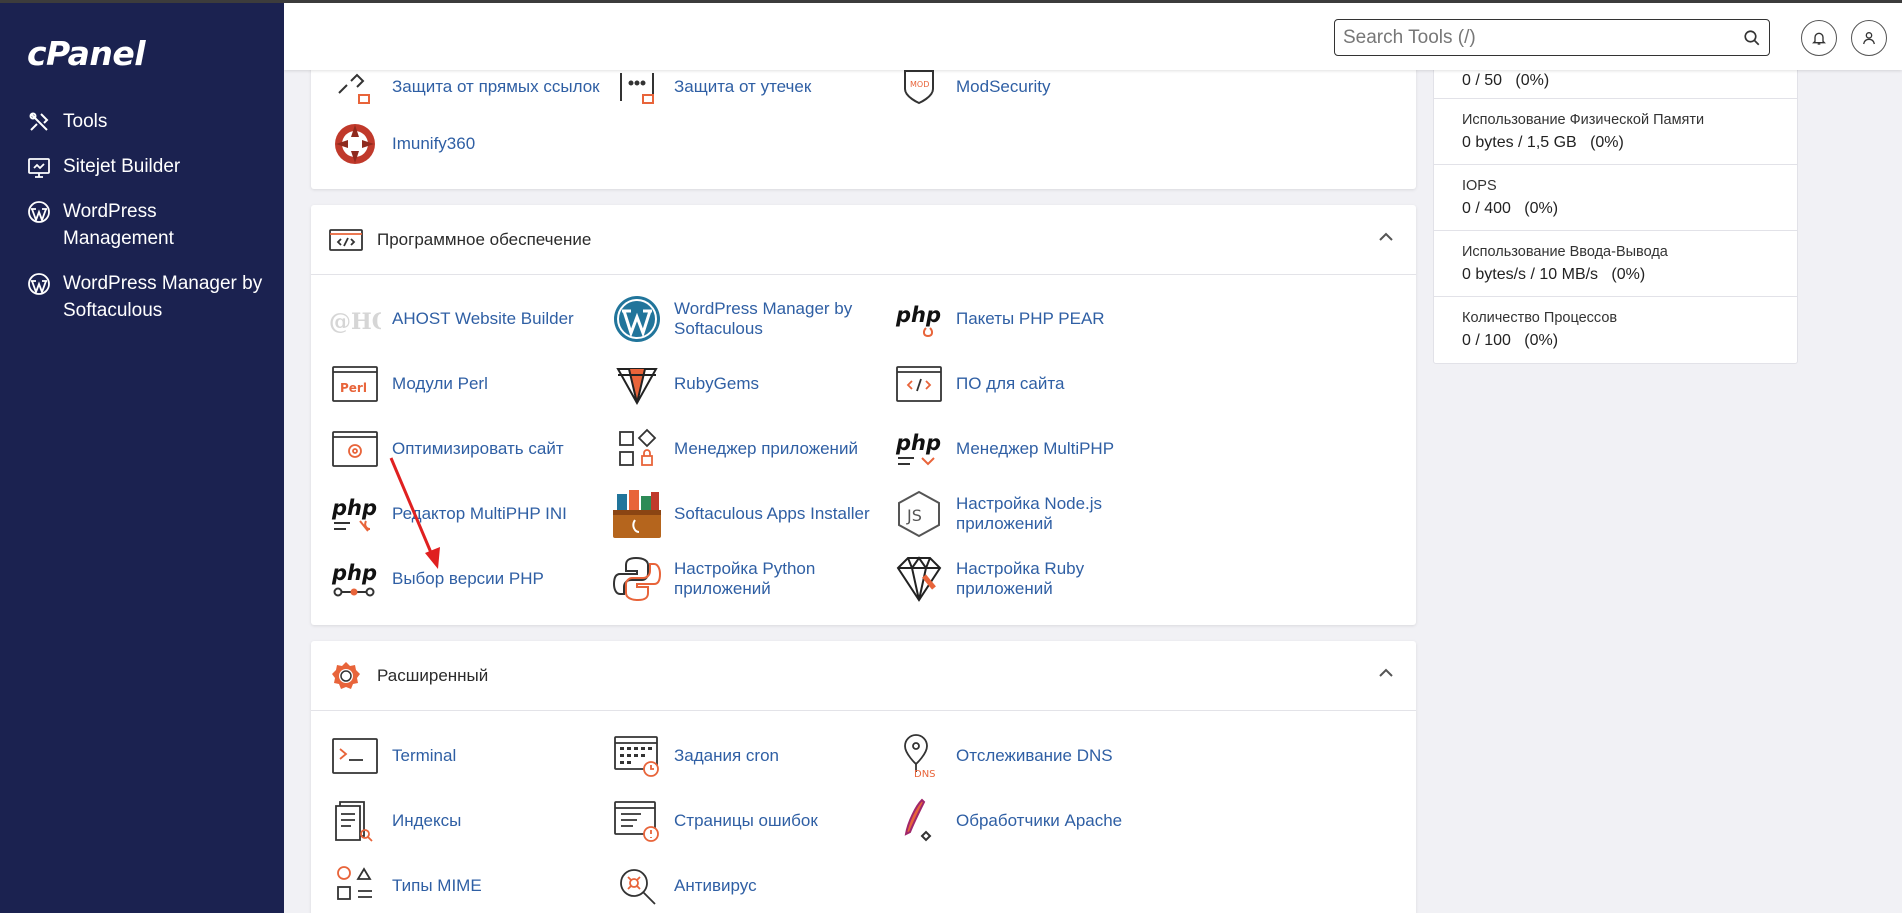 The height and width of the screenshot is (913, 1902). Describe the element at coordinates (1554, 274) in the screenshot. I see `stat-value: 0 bytes/s / 10 MB/s (0%)` at that location.